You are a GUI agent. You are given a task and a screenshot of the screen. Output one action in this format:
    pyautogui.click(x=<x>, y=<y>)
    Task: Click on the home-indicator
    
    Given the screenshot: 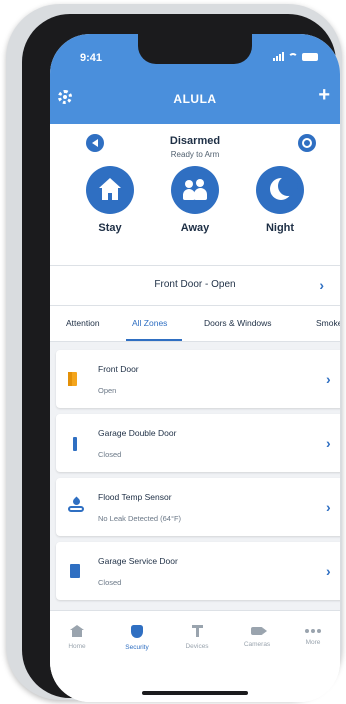 What is the action you would take?
    pyautogui.click(x=195, y=693)
    